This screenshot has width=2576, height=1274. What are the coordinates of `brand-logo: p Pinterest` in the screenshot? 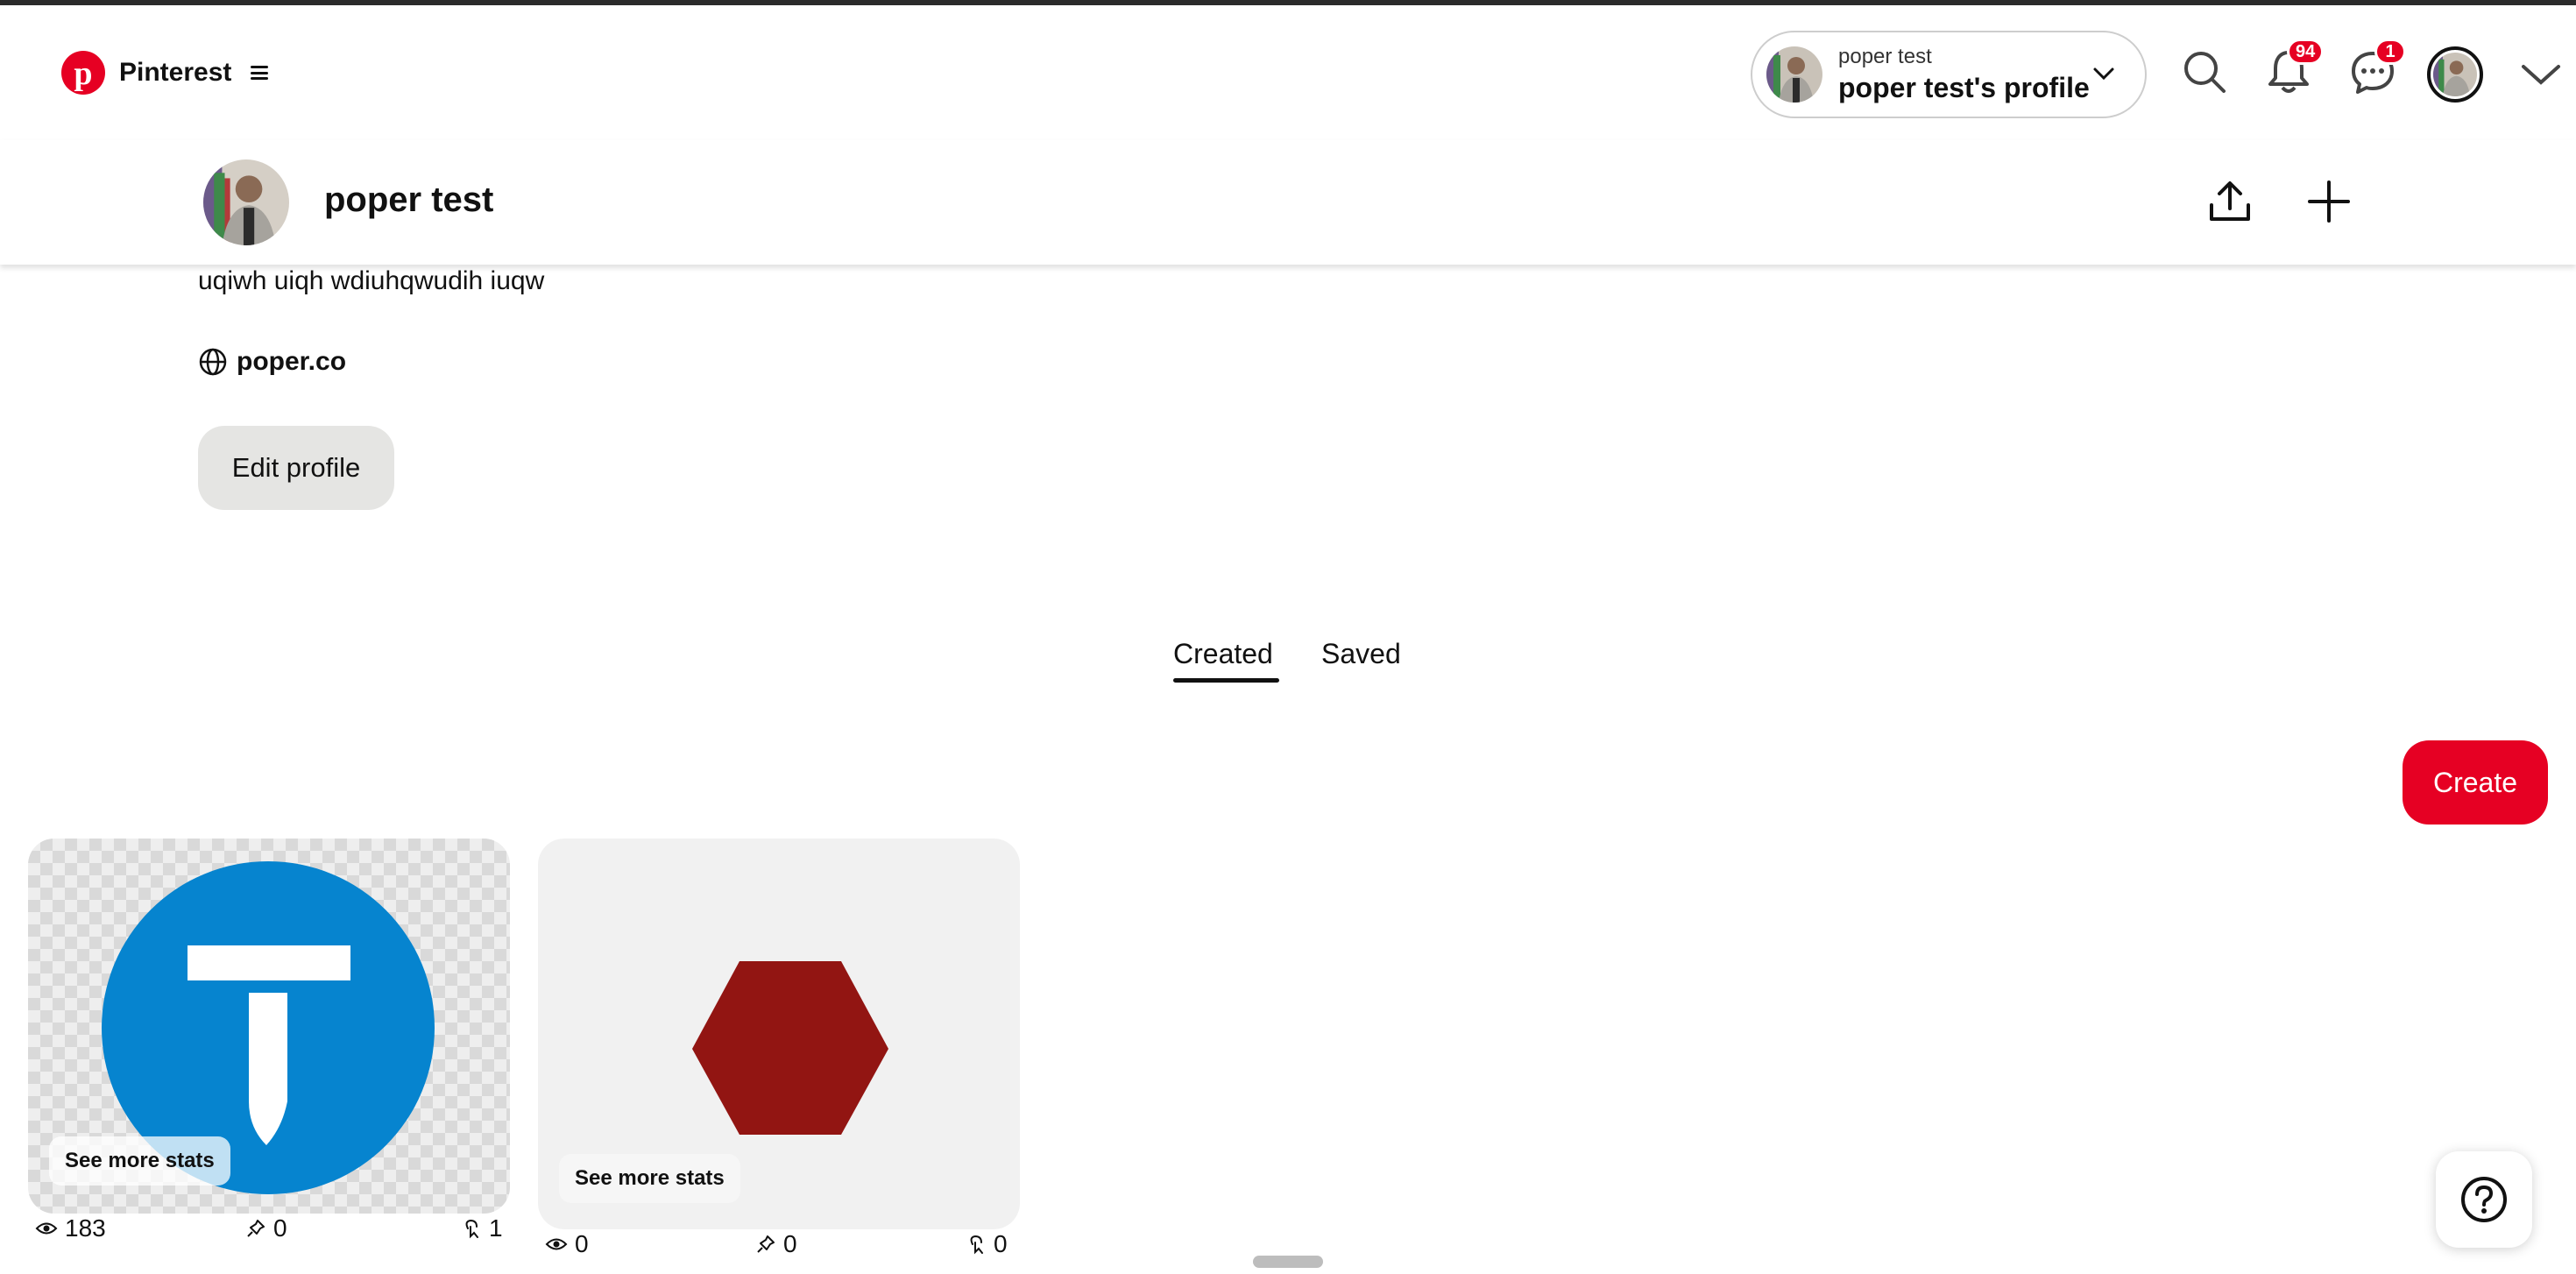 It's located at (165, 73).